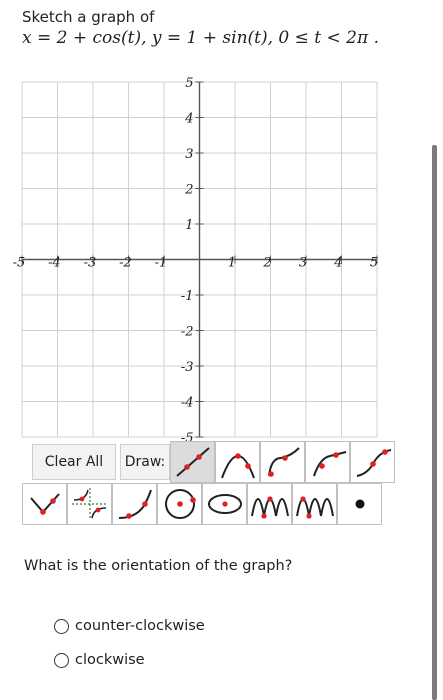 This screenshot has width=443, height=700. Describe the element at coordinates (187, 260) in the screenshot. I see `y-axis-labels: 54321-1-2-3-4-5` at that location.